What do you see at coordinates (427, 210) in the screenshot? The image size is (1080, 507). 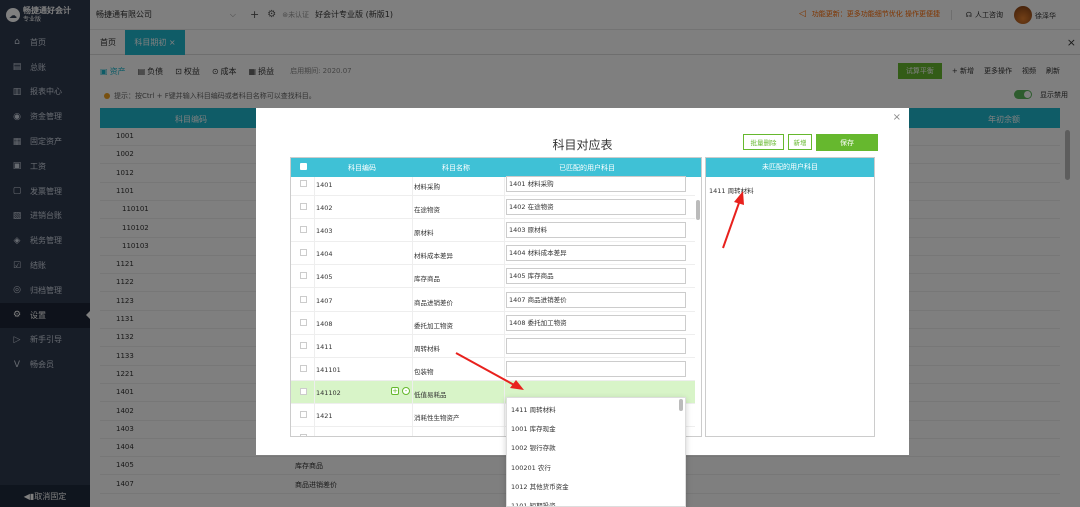 I see `row-name: 在途物资` at bounding box center [427, 210].